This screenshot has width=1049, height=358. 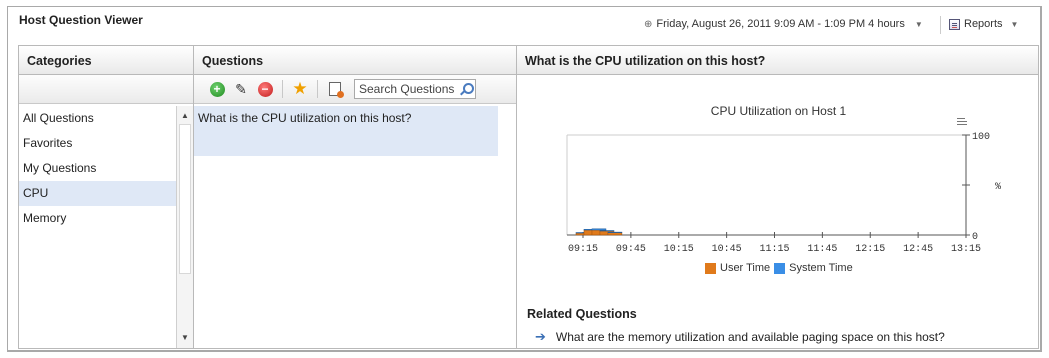 I want to click on reports-menu-button: Reports ▼, so click(x=983, y=24).